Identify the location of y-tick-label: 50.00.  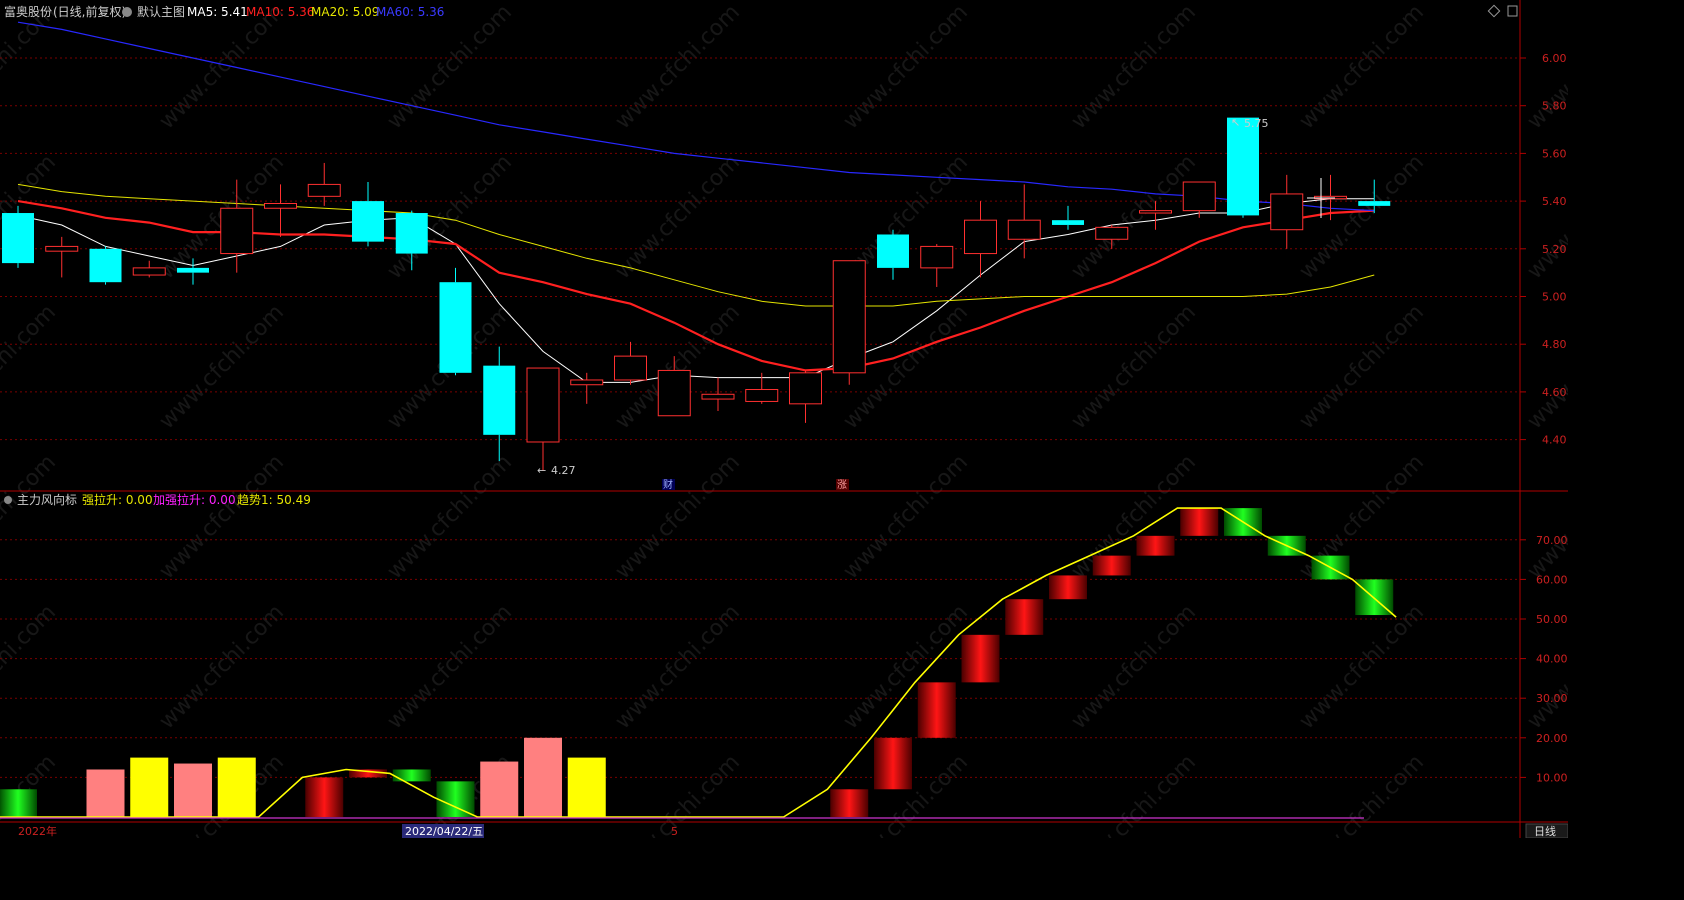
(1552, 619).